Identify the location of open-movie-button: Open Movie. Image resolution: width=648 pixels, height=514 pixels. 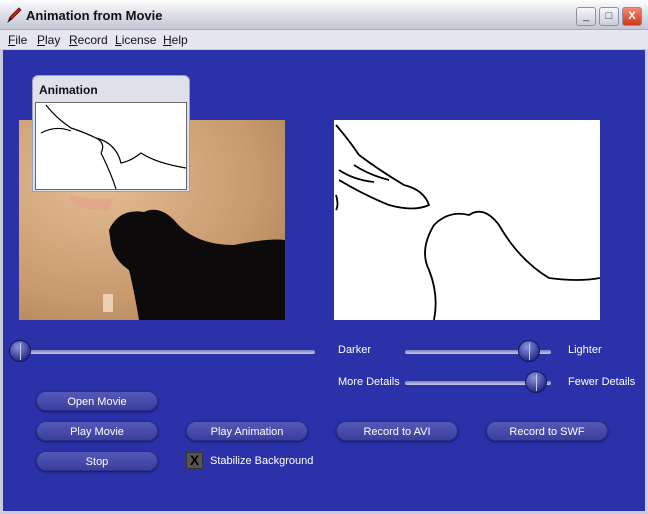
(97, 401).